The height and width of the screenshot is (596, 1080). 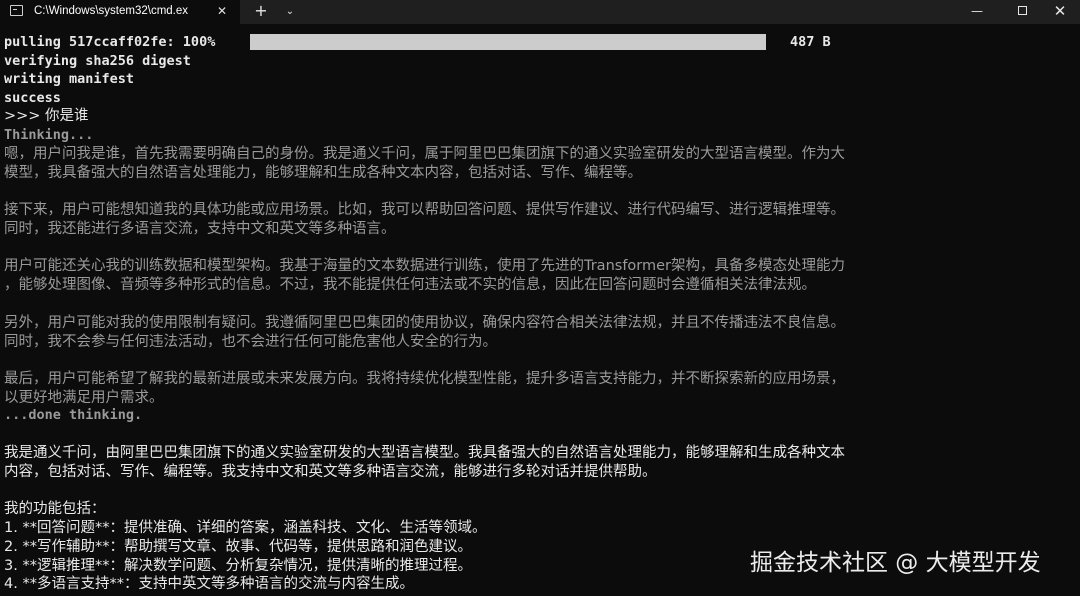 I want to click on maximize-button, so click(x=1022, y=12).